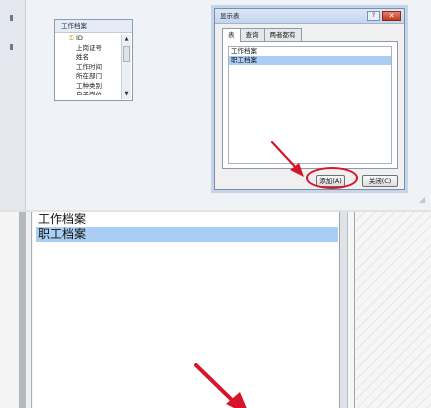  I want to click on table-field-list: 工作档案 ⚿ ID 上岗证号 姓名 工作时间 所在部门 工种类别 自子岗位 ▲ ▼, so click(93, 60).